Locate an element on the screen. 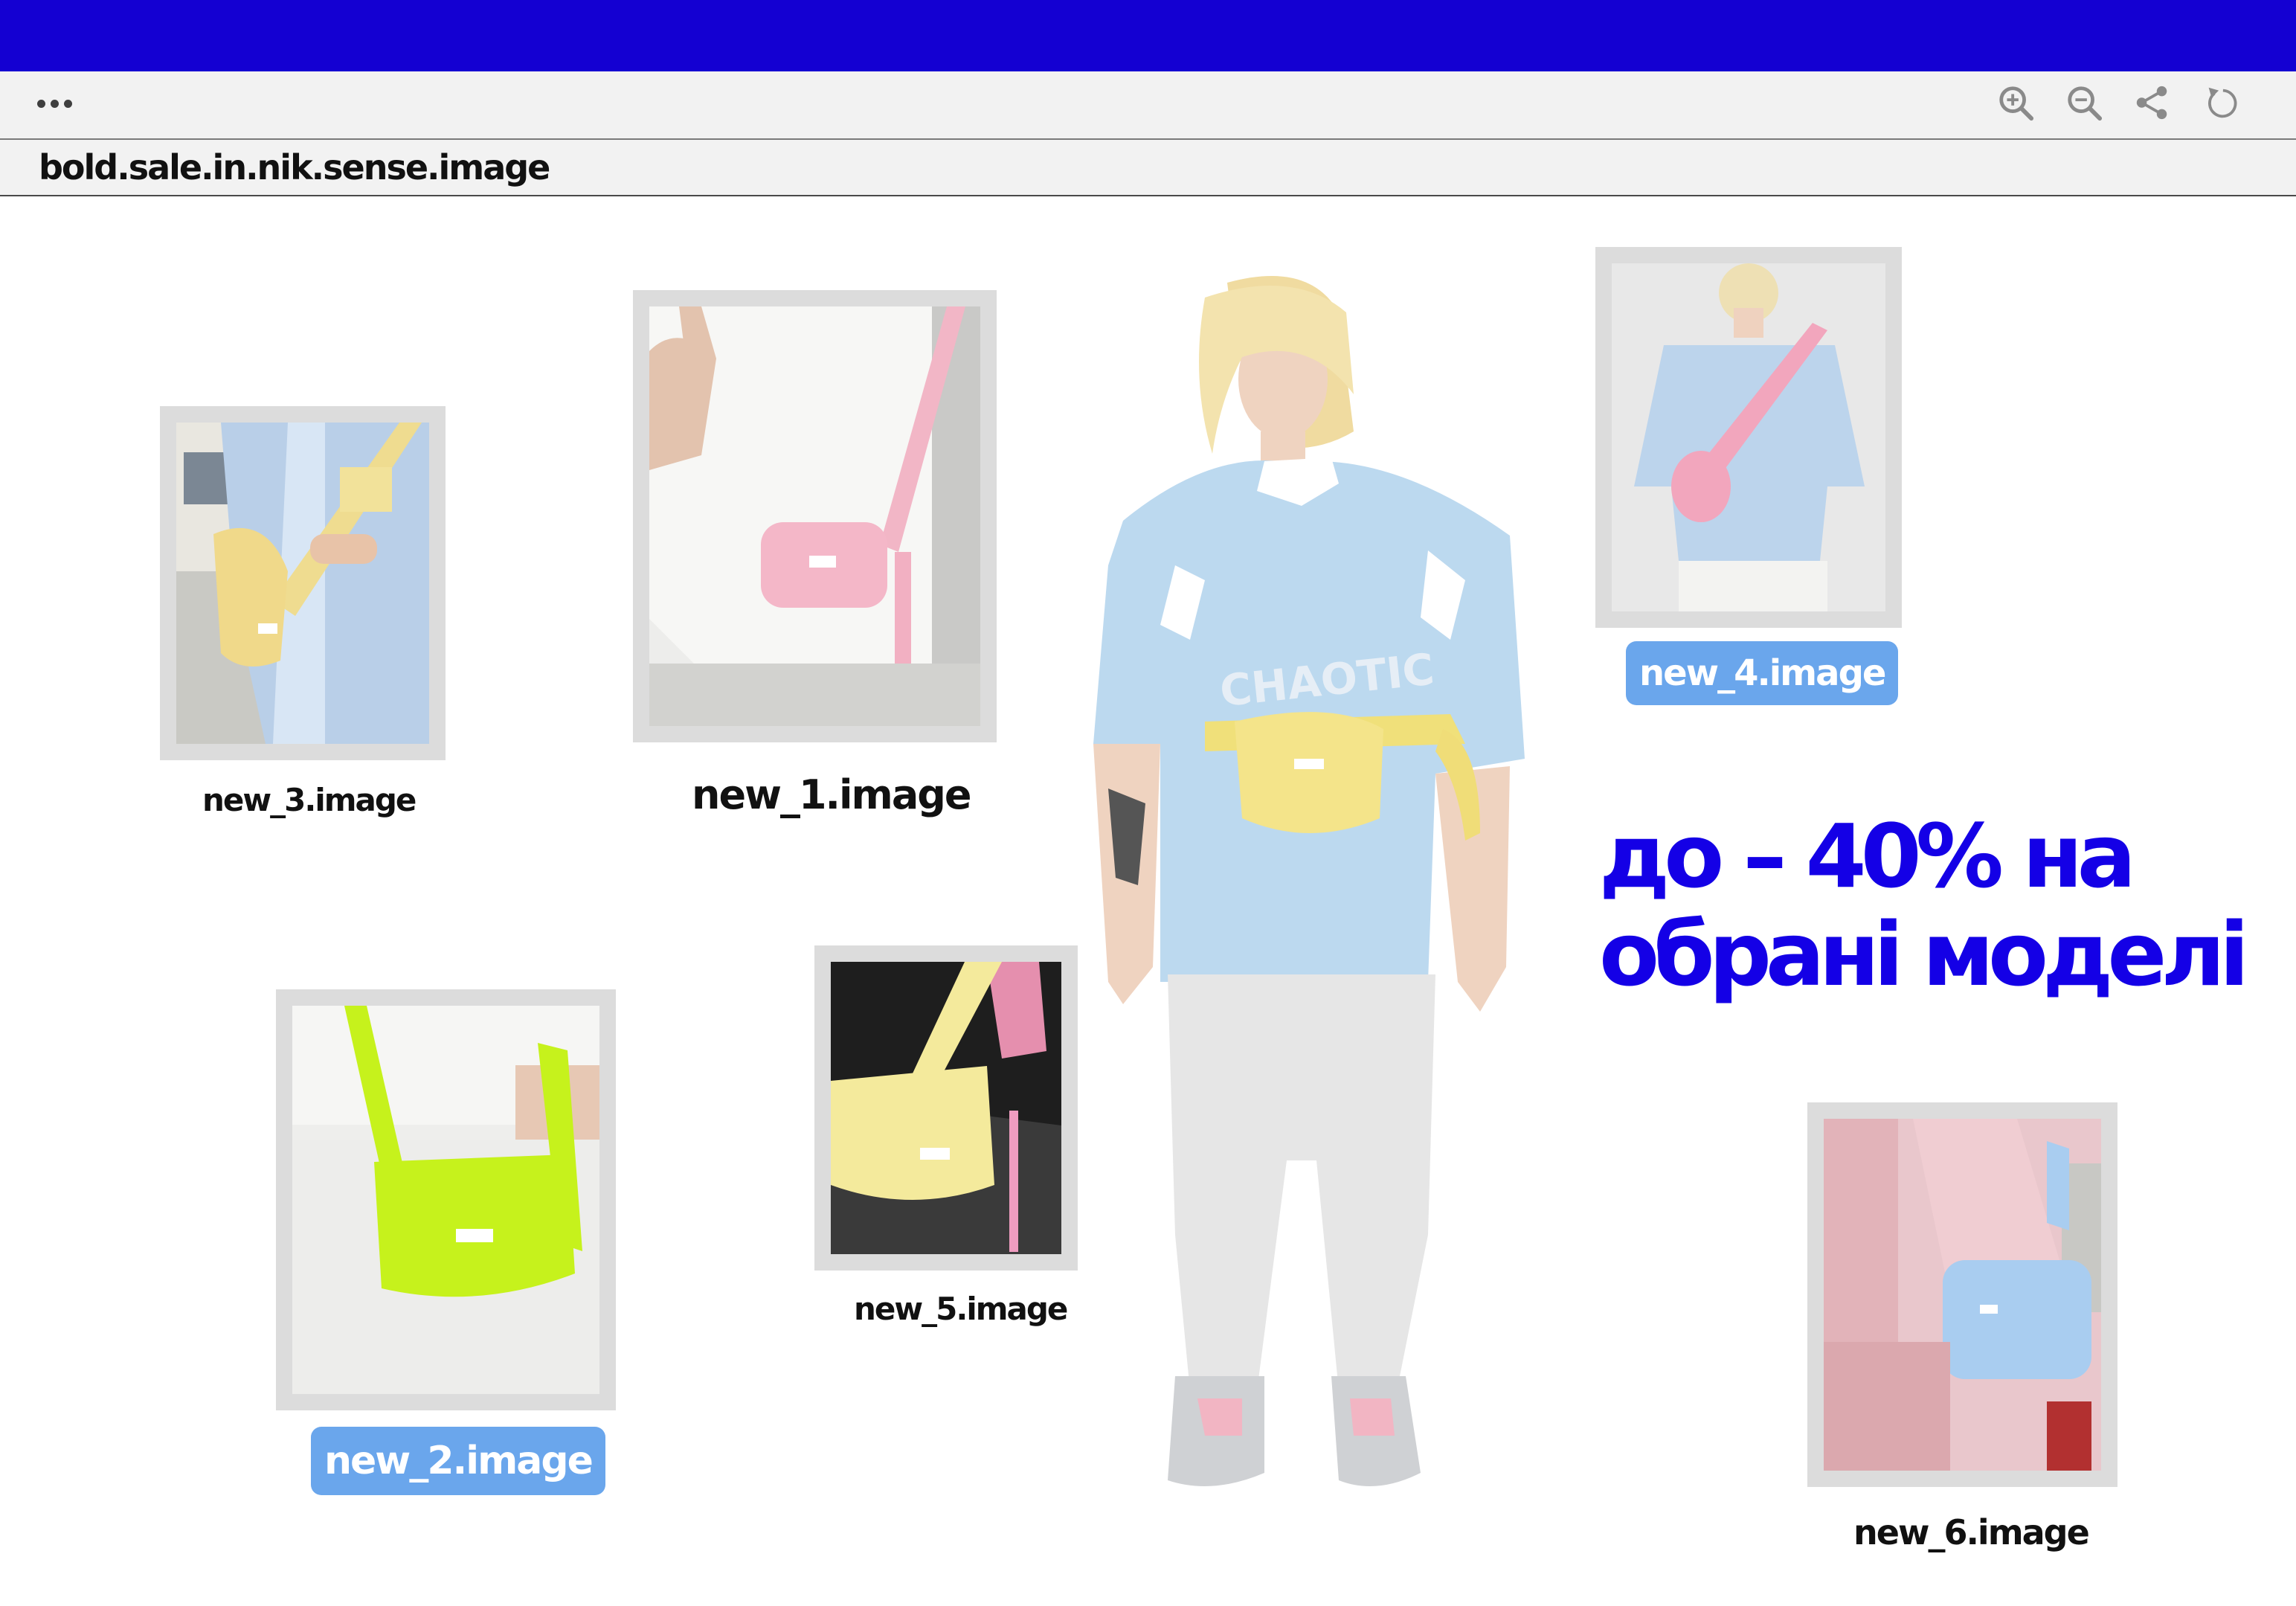  promo-headline: до – 40% на обрані моделі is located at coordinates (1924, 906).